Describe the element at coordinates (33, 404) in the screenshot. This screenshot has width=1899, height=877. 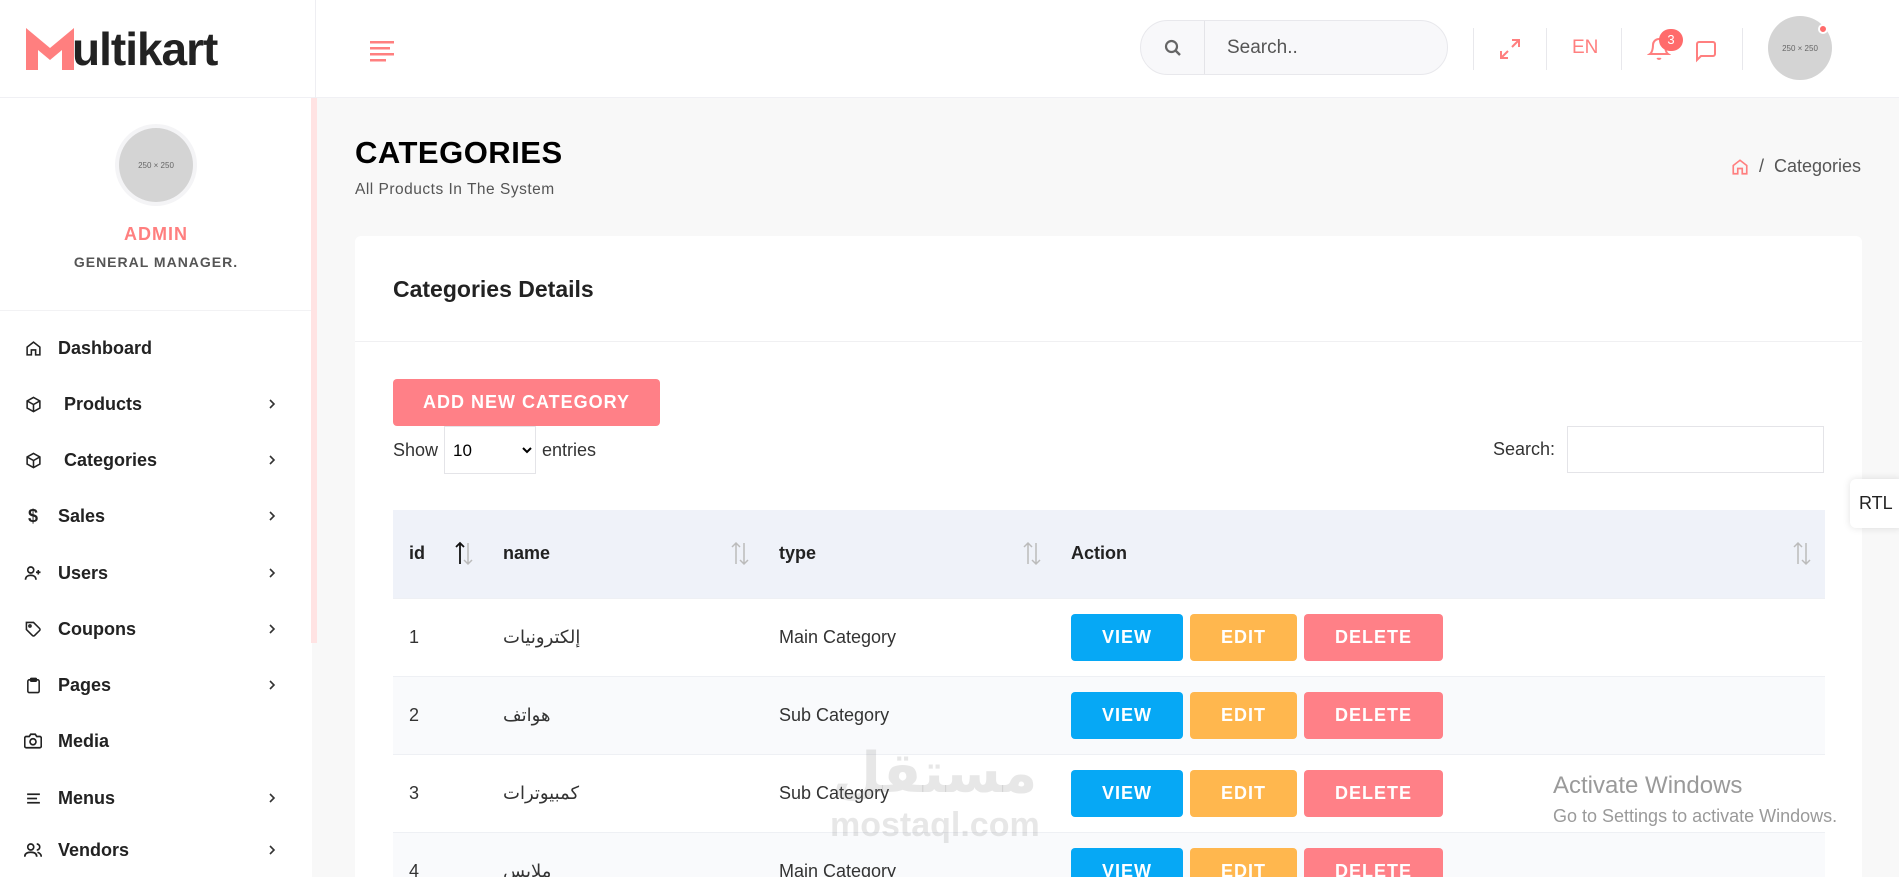
I see `box-icon` at that location.